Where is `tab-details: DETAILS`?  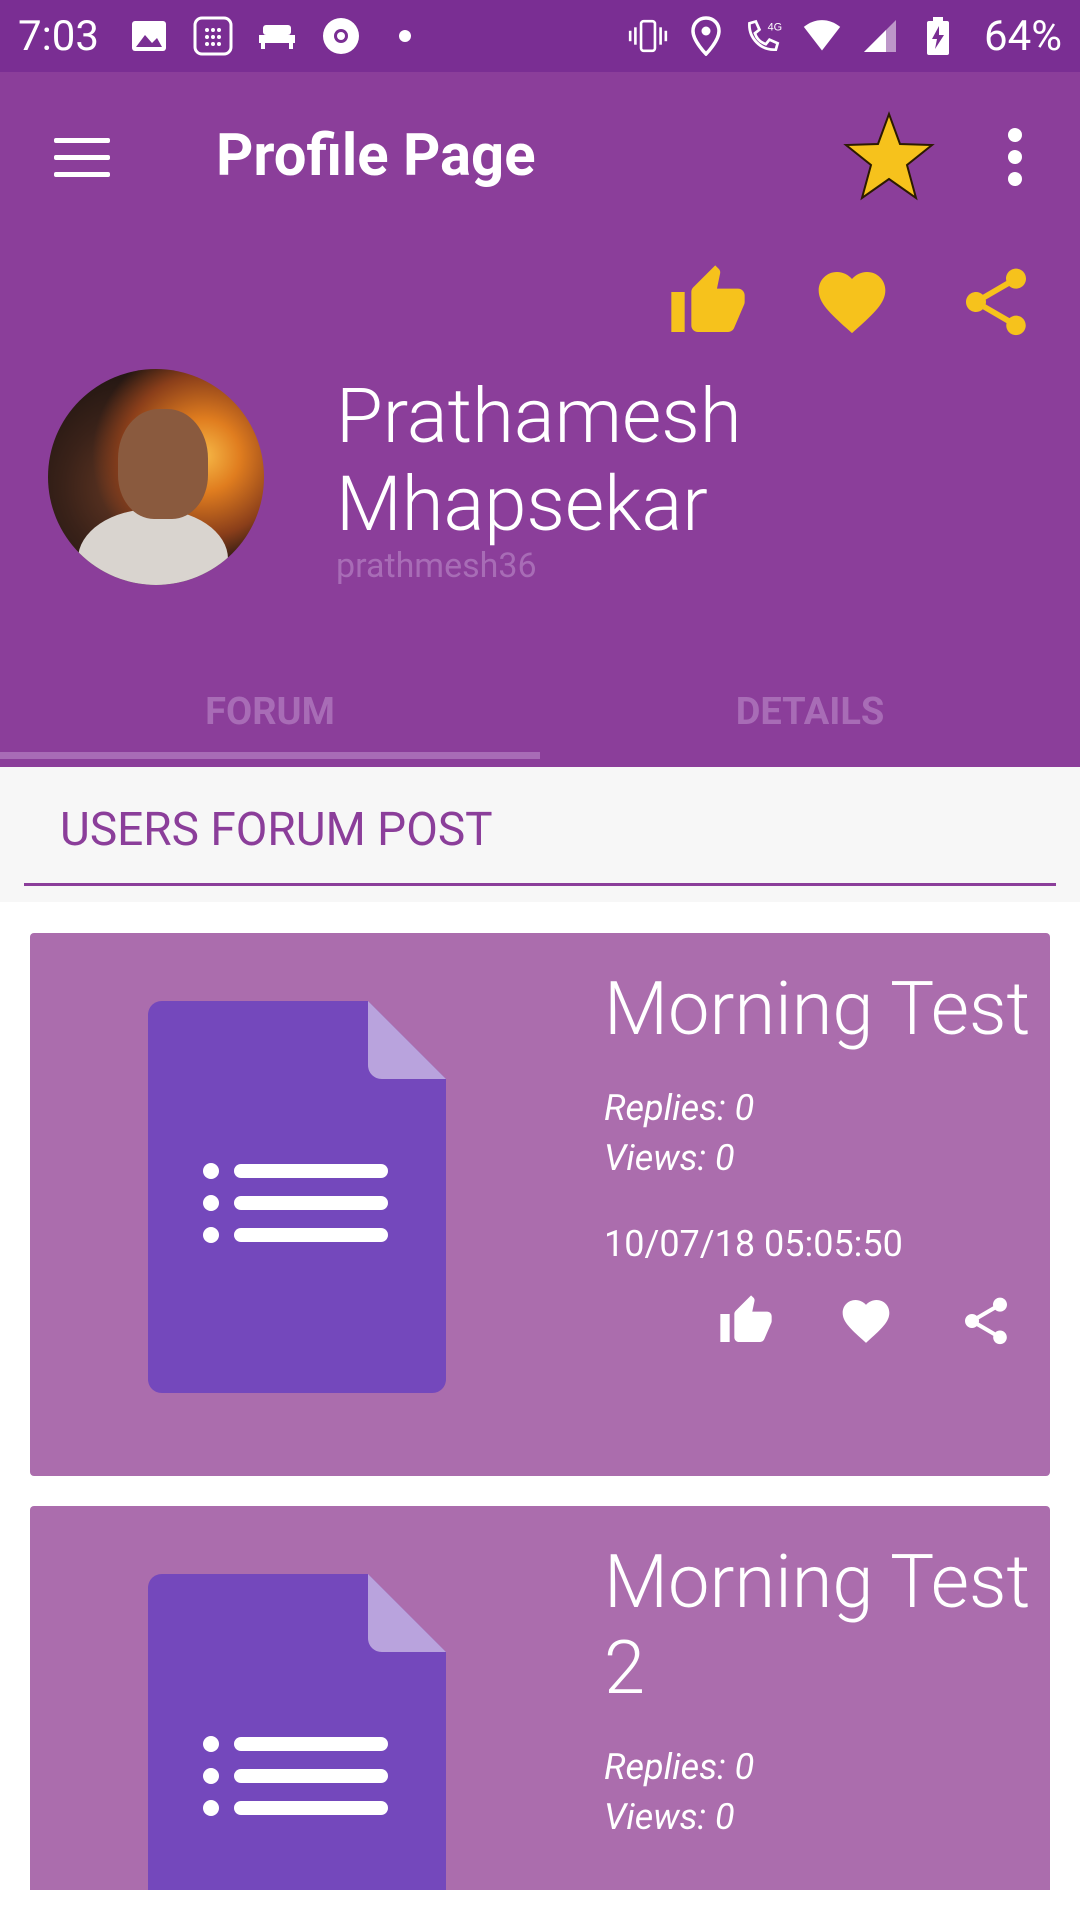
tab-details: DETAILS is located at coordinates (810, 714).